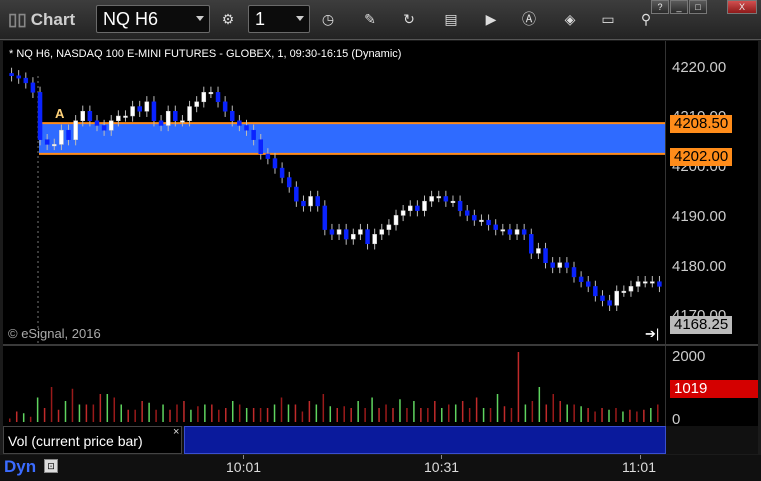 The height and width of the screenshot is (481, 761). Describe the element at coordinates (51, 466) in the screenshot. I see `lock-icon: ⊡` at that location.